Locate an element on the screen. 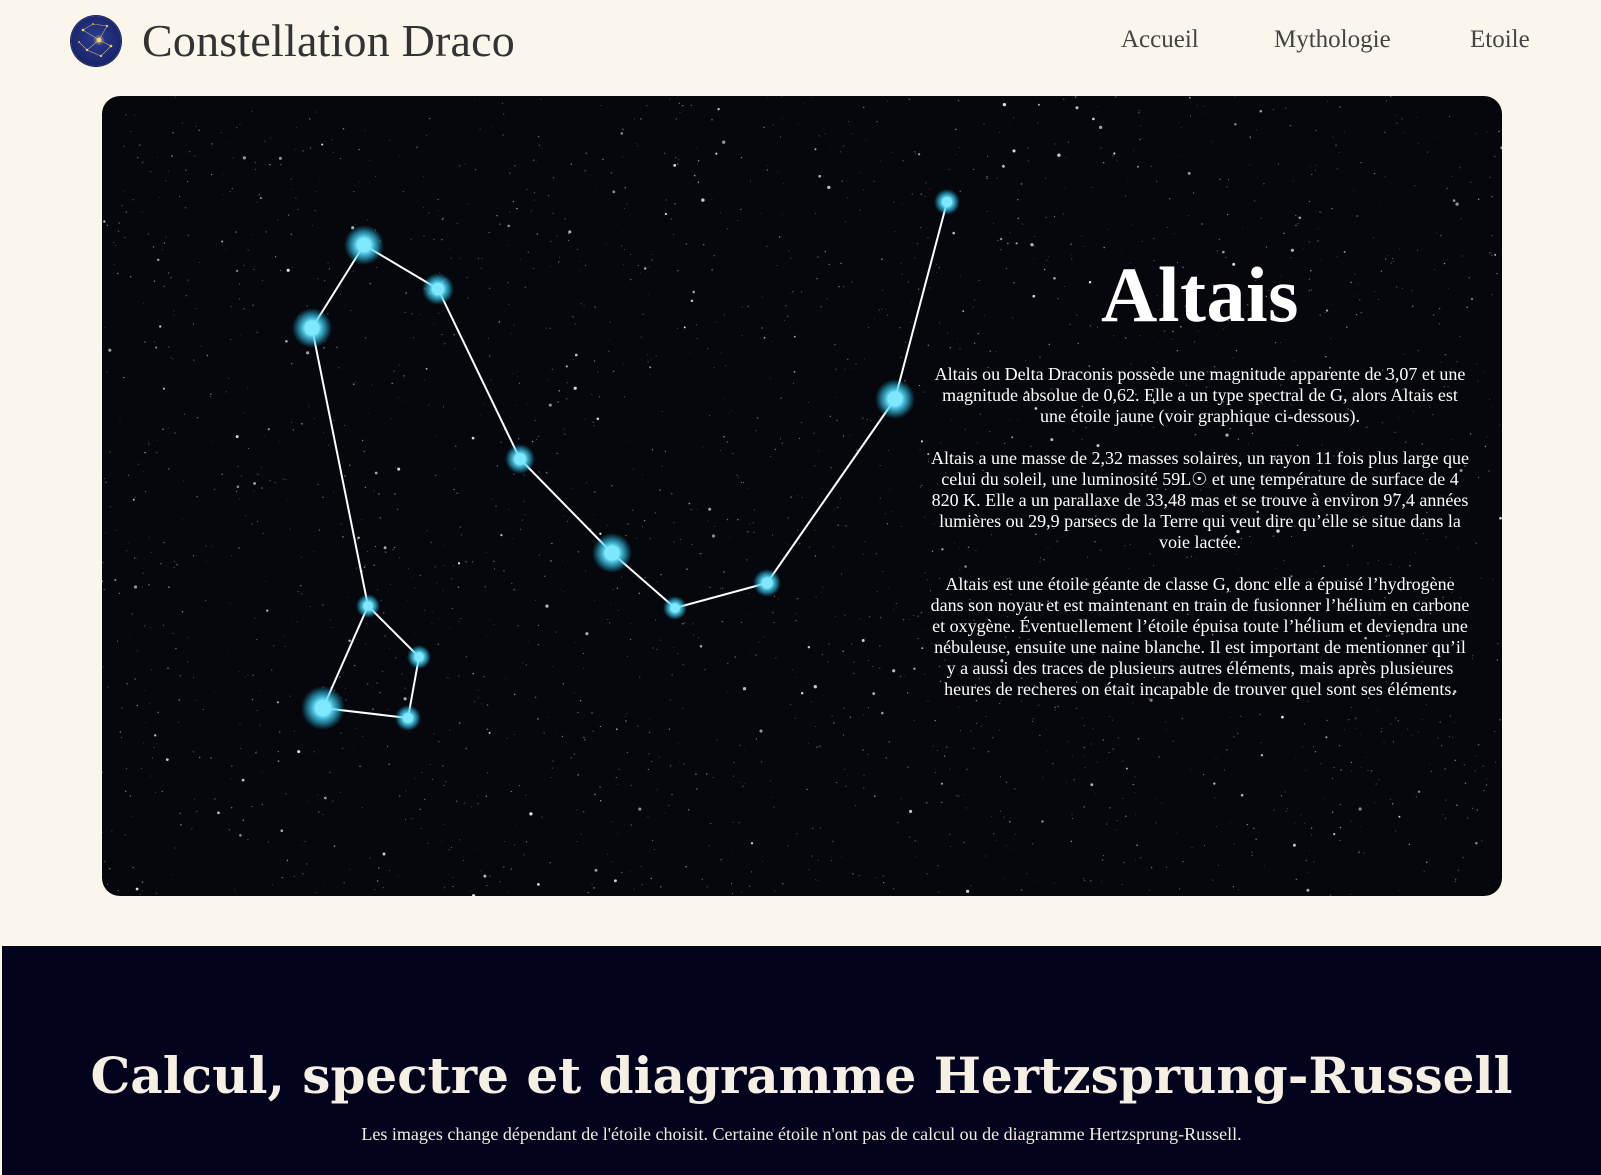 This screenshot has height=1175, width=1601. star-title: Altais is located at coordinates (1200, 294).